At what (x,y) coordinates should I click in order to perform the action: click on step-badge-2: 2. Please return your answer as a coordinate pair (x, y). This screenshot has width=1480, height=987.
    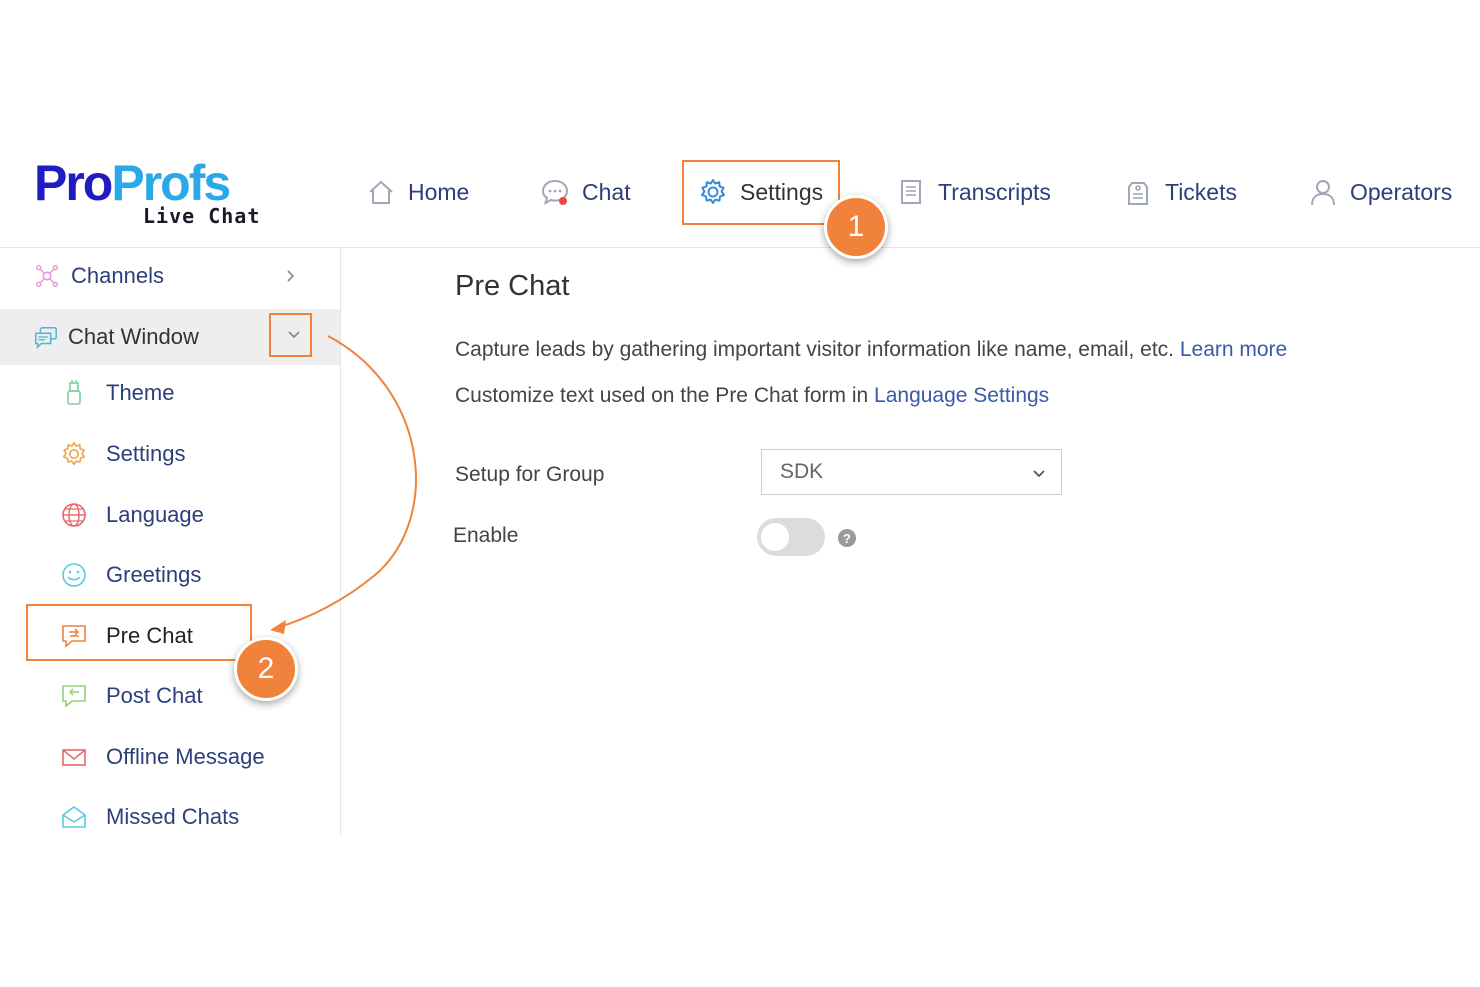
    Looking at the image, I should click on (266, 669).